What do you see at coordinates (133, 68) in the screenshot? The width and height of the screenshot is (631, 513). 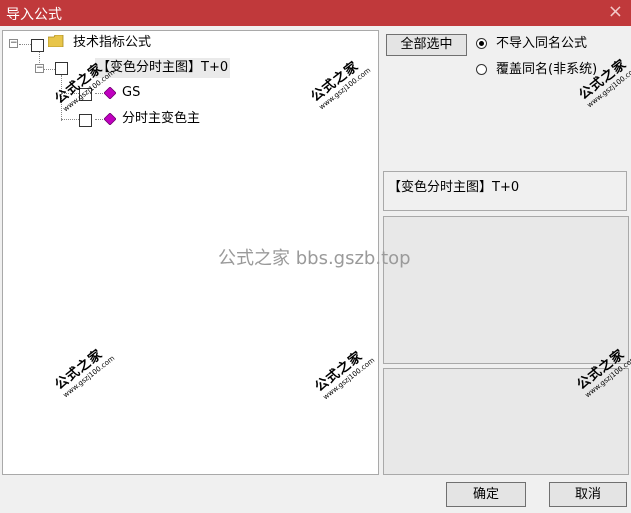 I see `tree-node-group: − 【变色分时主图】T+0` at bounding box center [133, 68].